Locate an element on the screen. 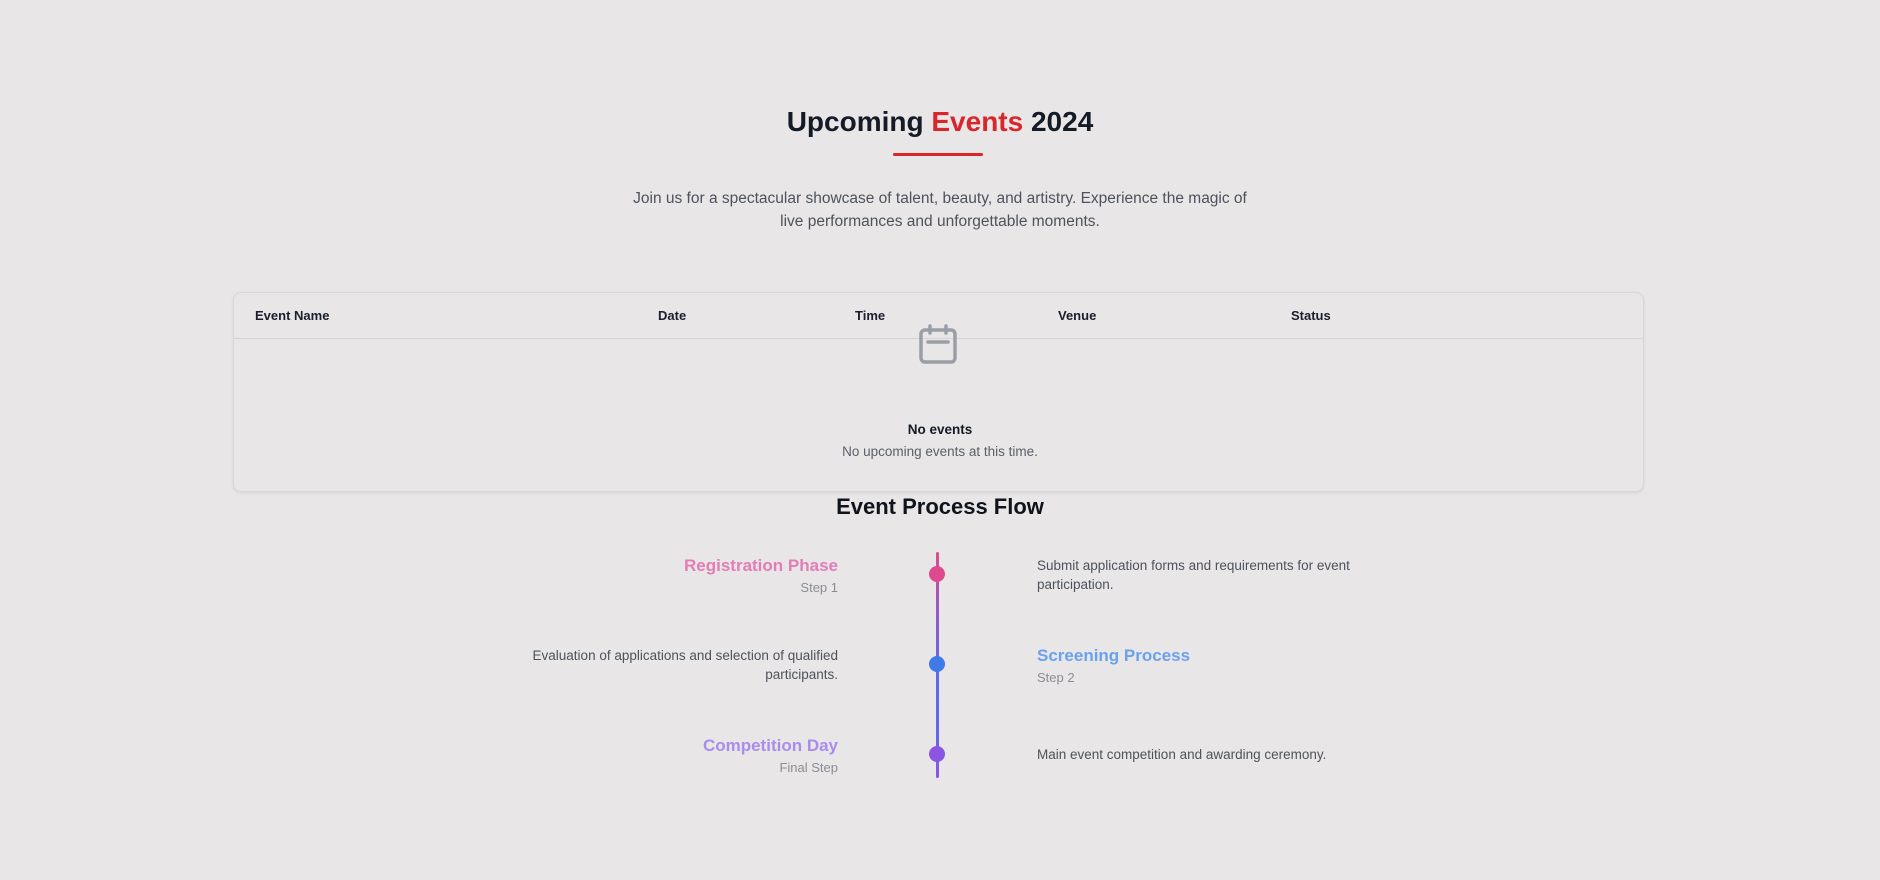 The image size is (1880, 880). column-header-time: Time is located at coordinates (870, 315).